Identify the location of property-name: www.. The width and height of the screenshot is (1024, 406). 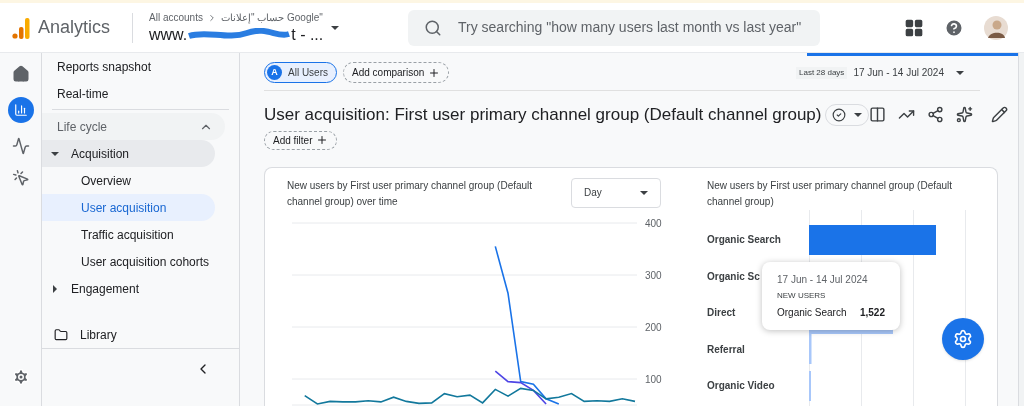
(168, 35).